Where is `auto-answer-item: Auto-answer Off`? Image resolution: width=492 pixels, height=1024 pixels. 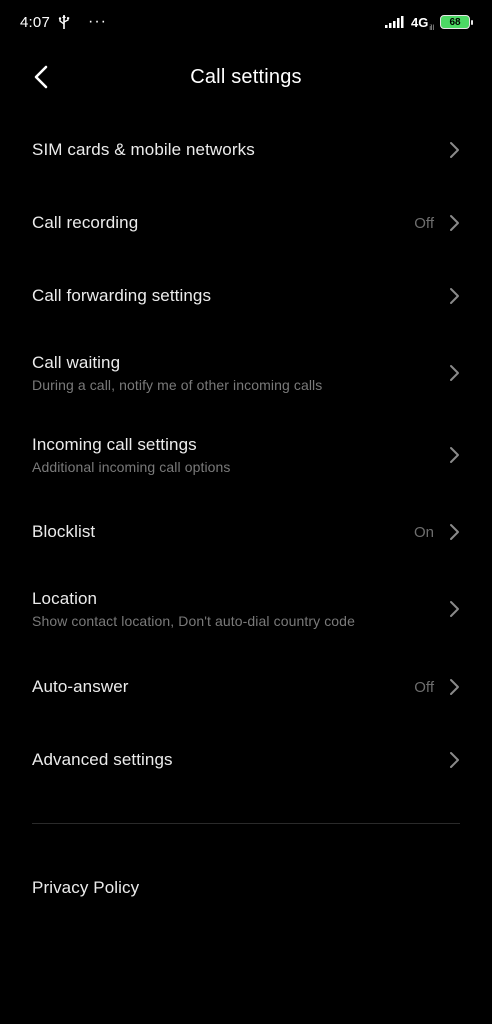 auto-answer-item: Auto-answer Off is located at coordinates (246, 687).